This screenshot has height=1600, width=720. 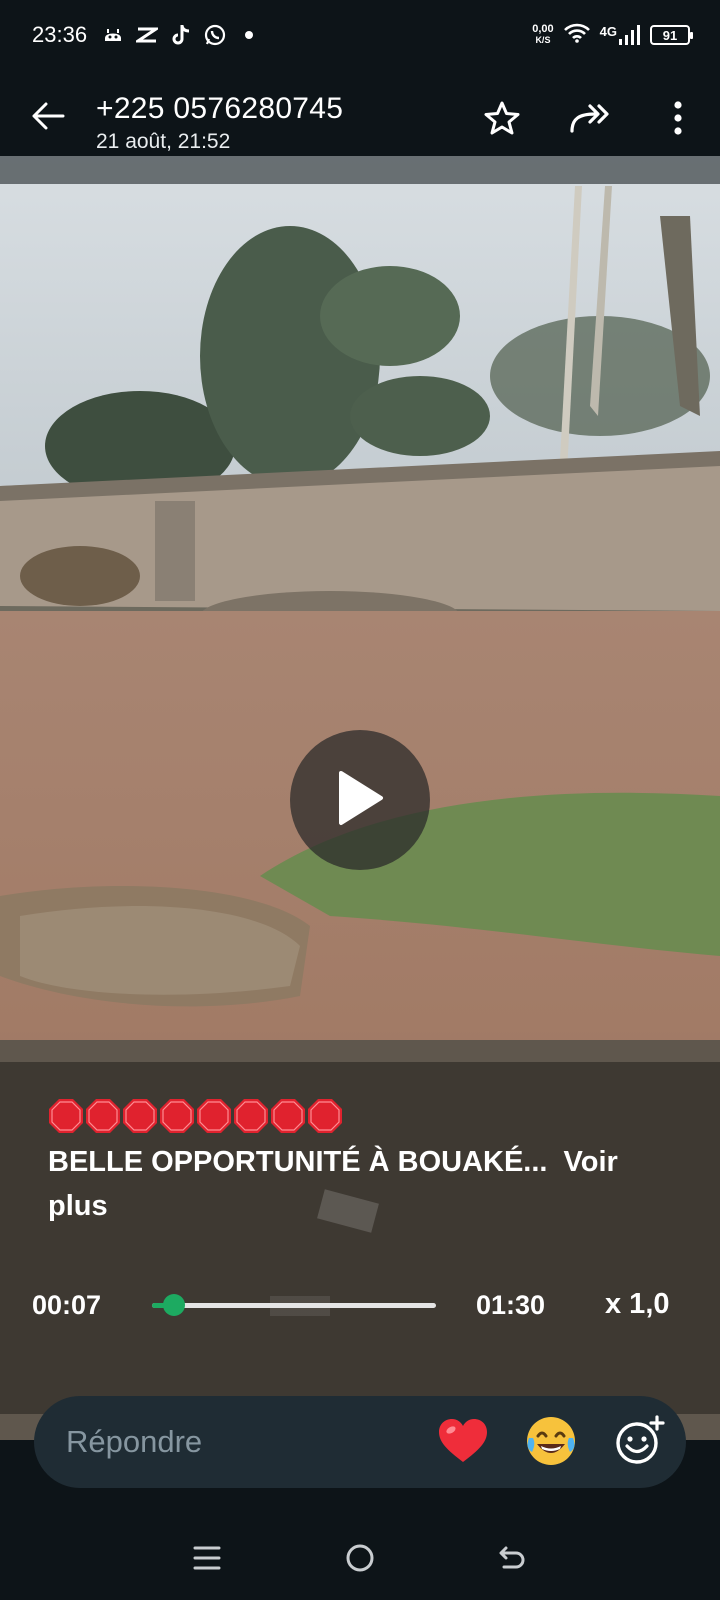 I want to click on video-top-strip, so click(x=360, y=170).